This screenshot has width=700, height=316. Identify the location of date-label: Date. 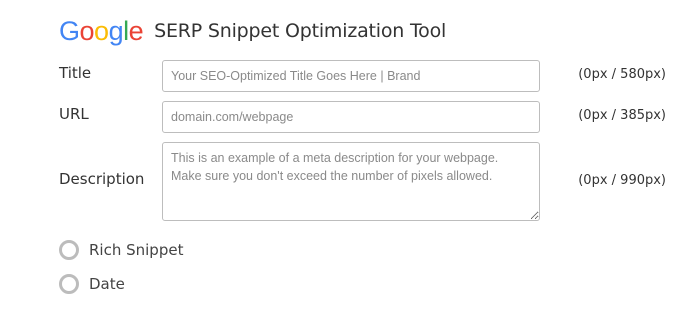
(107, 284).